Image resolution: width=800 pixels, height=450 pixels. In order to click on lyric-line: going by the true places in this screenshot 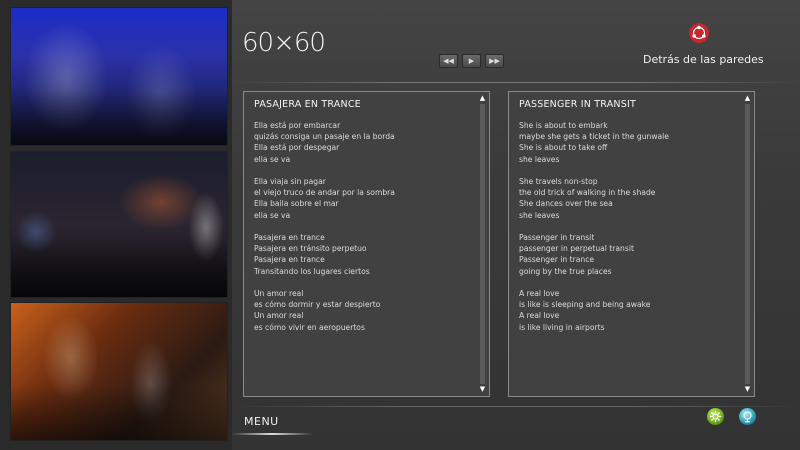, I will do `click(565, 271)`.